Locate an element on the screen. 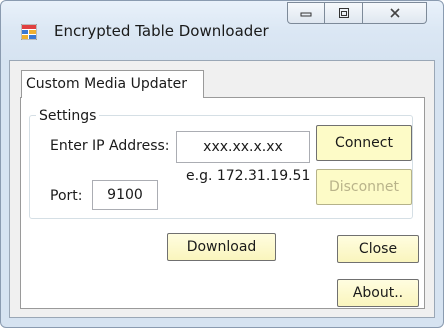 This screenshot has height=328, width=444. disconnect-button: Disconnet is located at coordinates (364, 187).